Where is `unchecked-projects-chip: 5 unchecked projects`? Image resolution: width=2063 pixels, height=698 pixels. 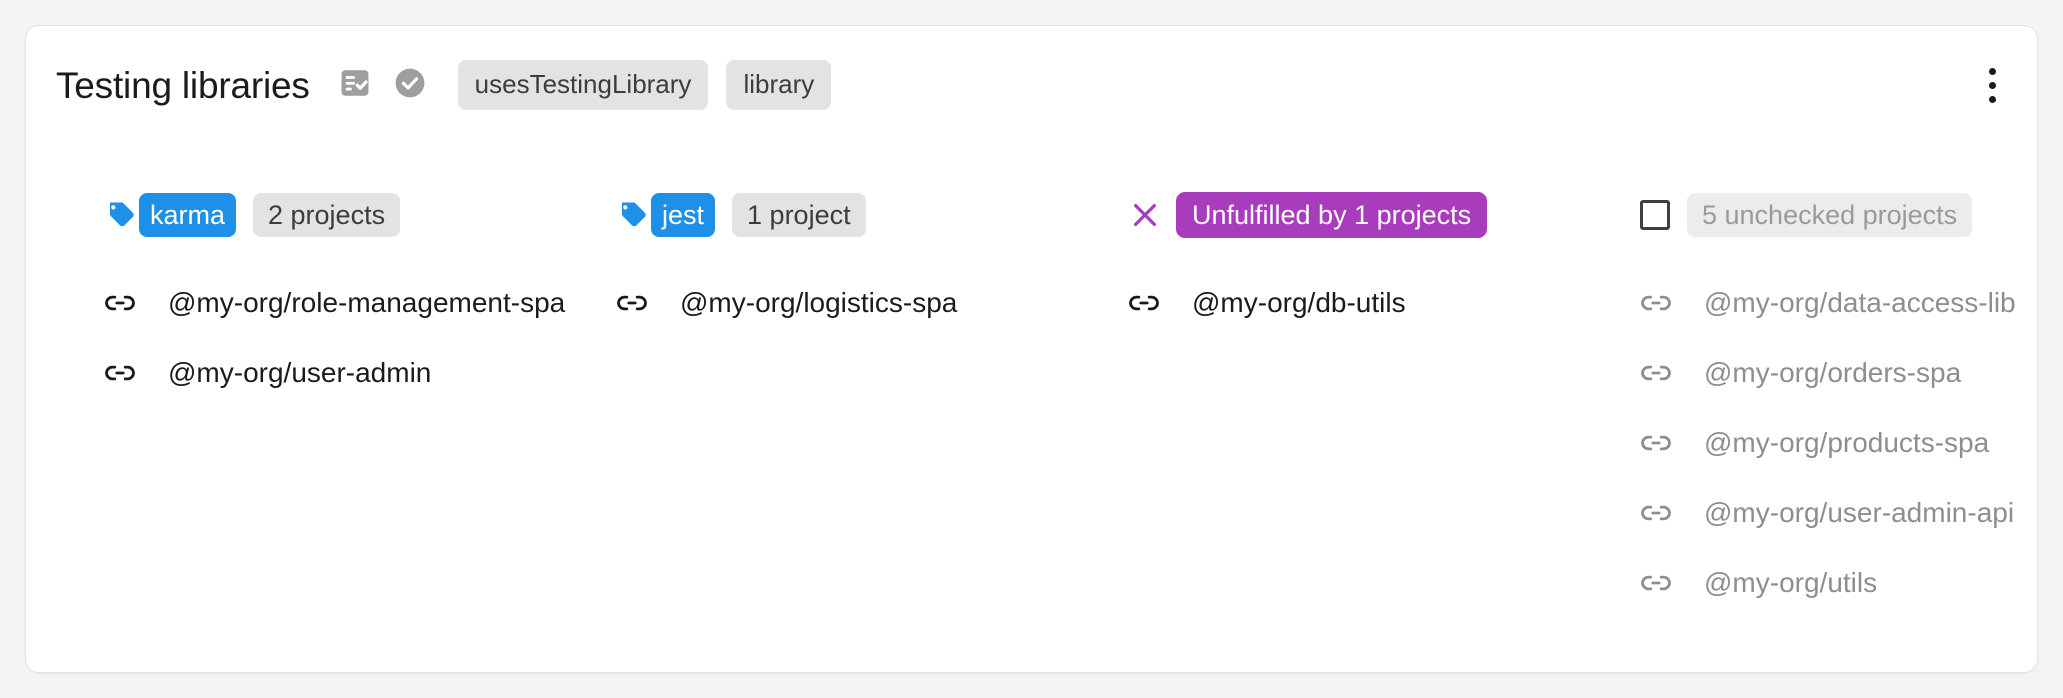 unchecked-projects-chip: 5 unchecked projects is located at coordinates (1830, 215).